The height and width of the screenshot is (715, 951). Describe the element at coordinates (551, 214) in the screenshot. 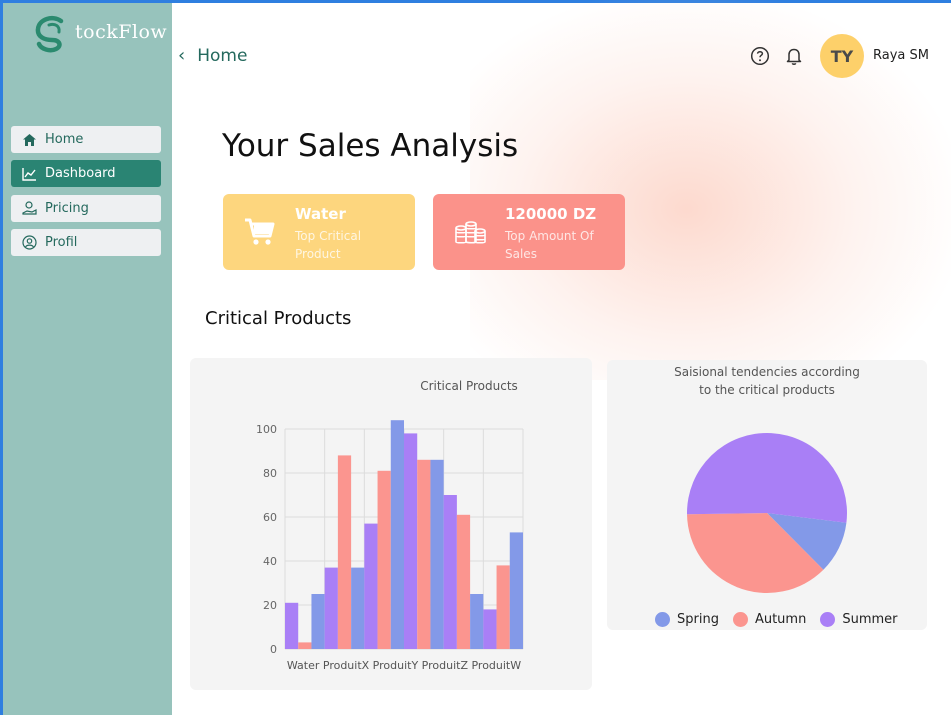

I see `stat-value: 120000 DZ` at that location.